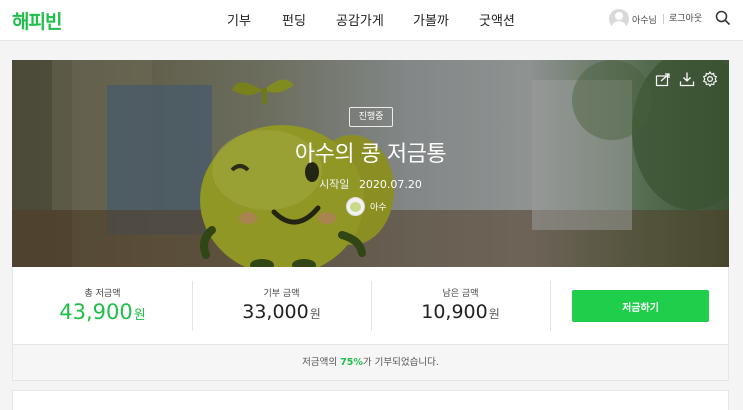  Describe the element at coordinates (102, 294) in the screenshot. I see `total-savings-label: 총 저금액` at that location.